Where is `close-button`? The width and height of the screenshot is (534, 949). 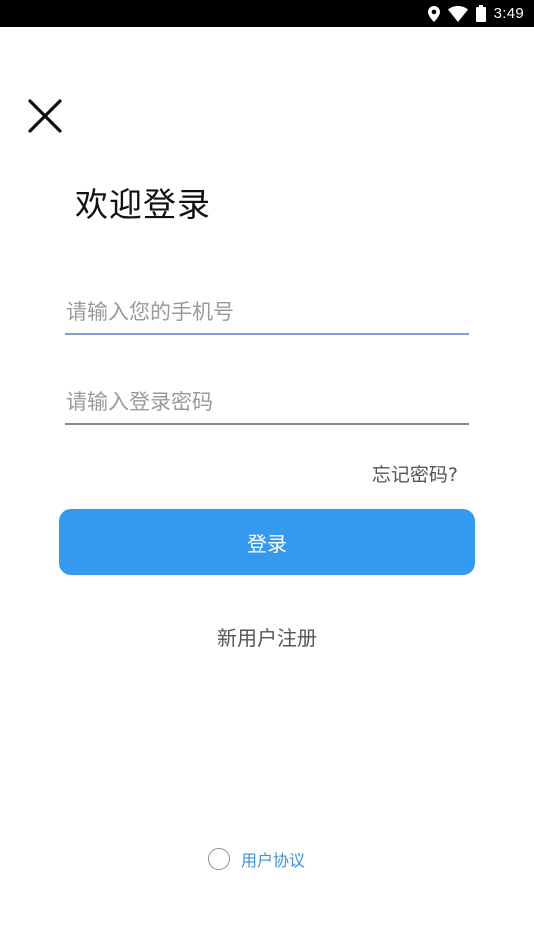
close-button is located at coordinates (45, 116).